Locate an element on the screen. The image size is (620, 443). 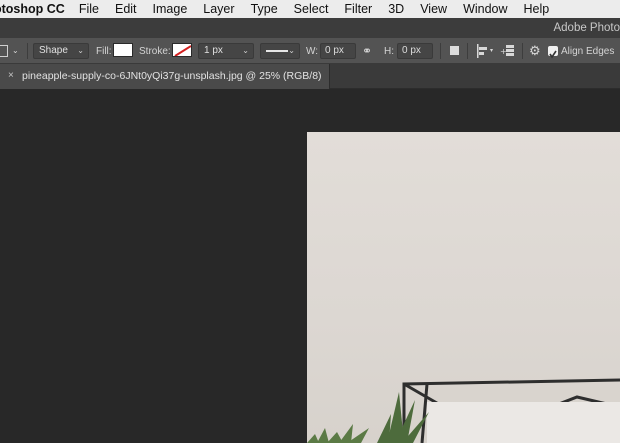
menu-type: Type is located at coordinates (264, 9).